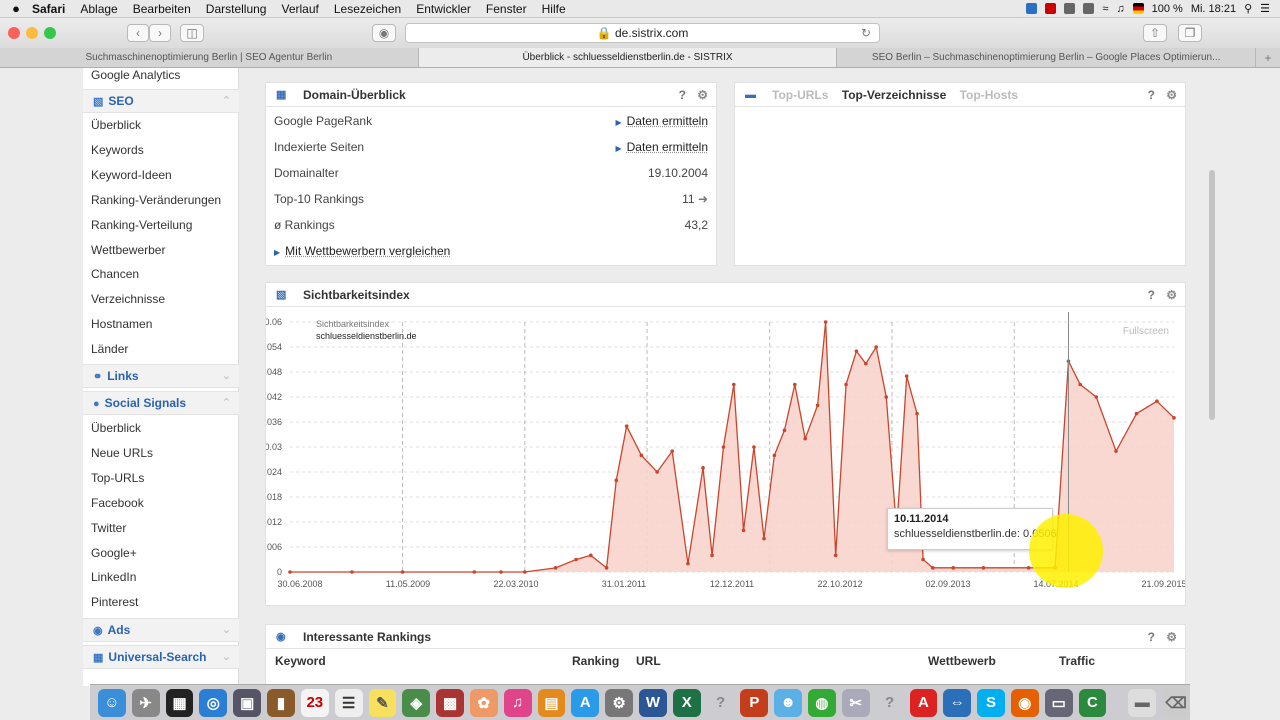  Describe the element at coordinates (517, 702) in the screenshot. I see `itunes-icon: ♫` at that location.